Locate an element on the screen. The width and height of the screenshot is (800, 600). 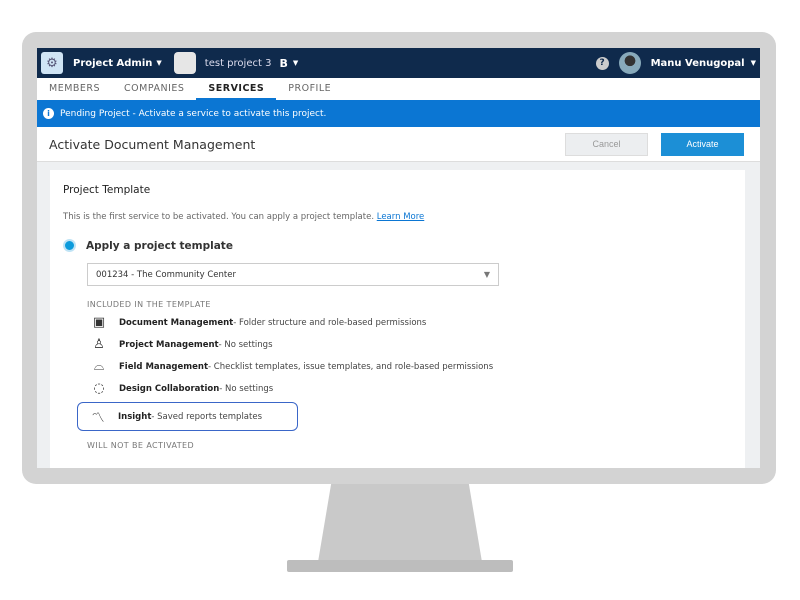
item-name: Design Collaboration is located at coordinates (169, 388).